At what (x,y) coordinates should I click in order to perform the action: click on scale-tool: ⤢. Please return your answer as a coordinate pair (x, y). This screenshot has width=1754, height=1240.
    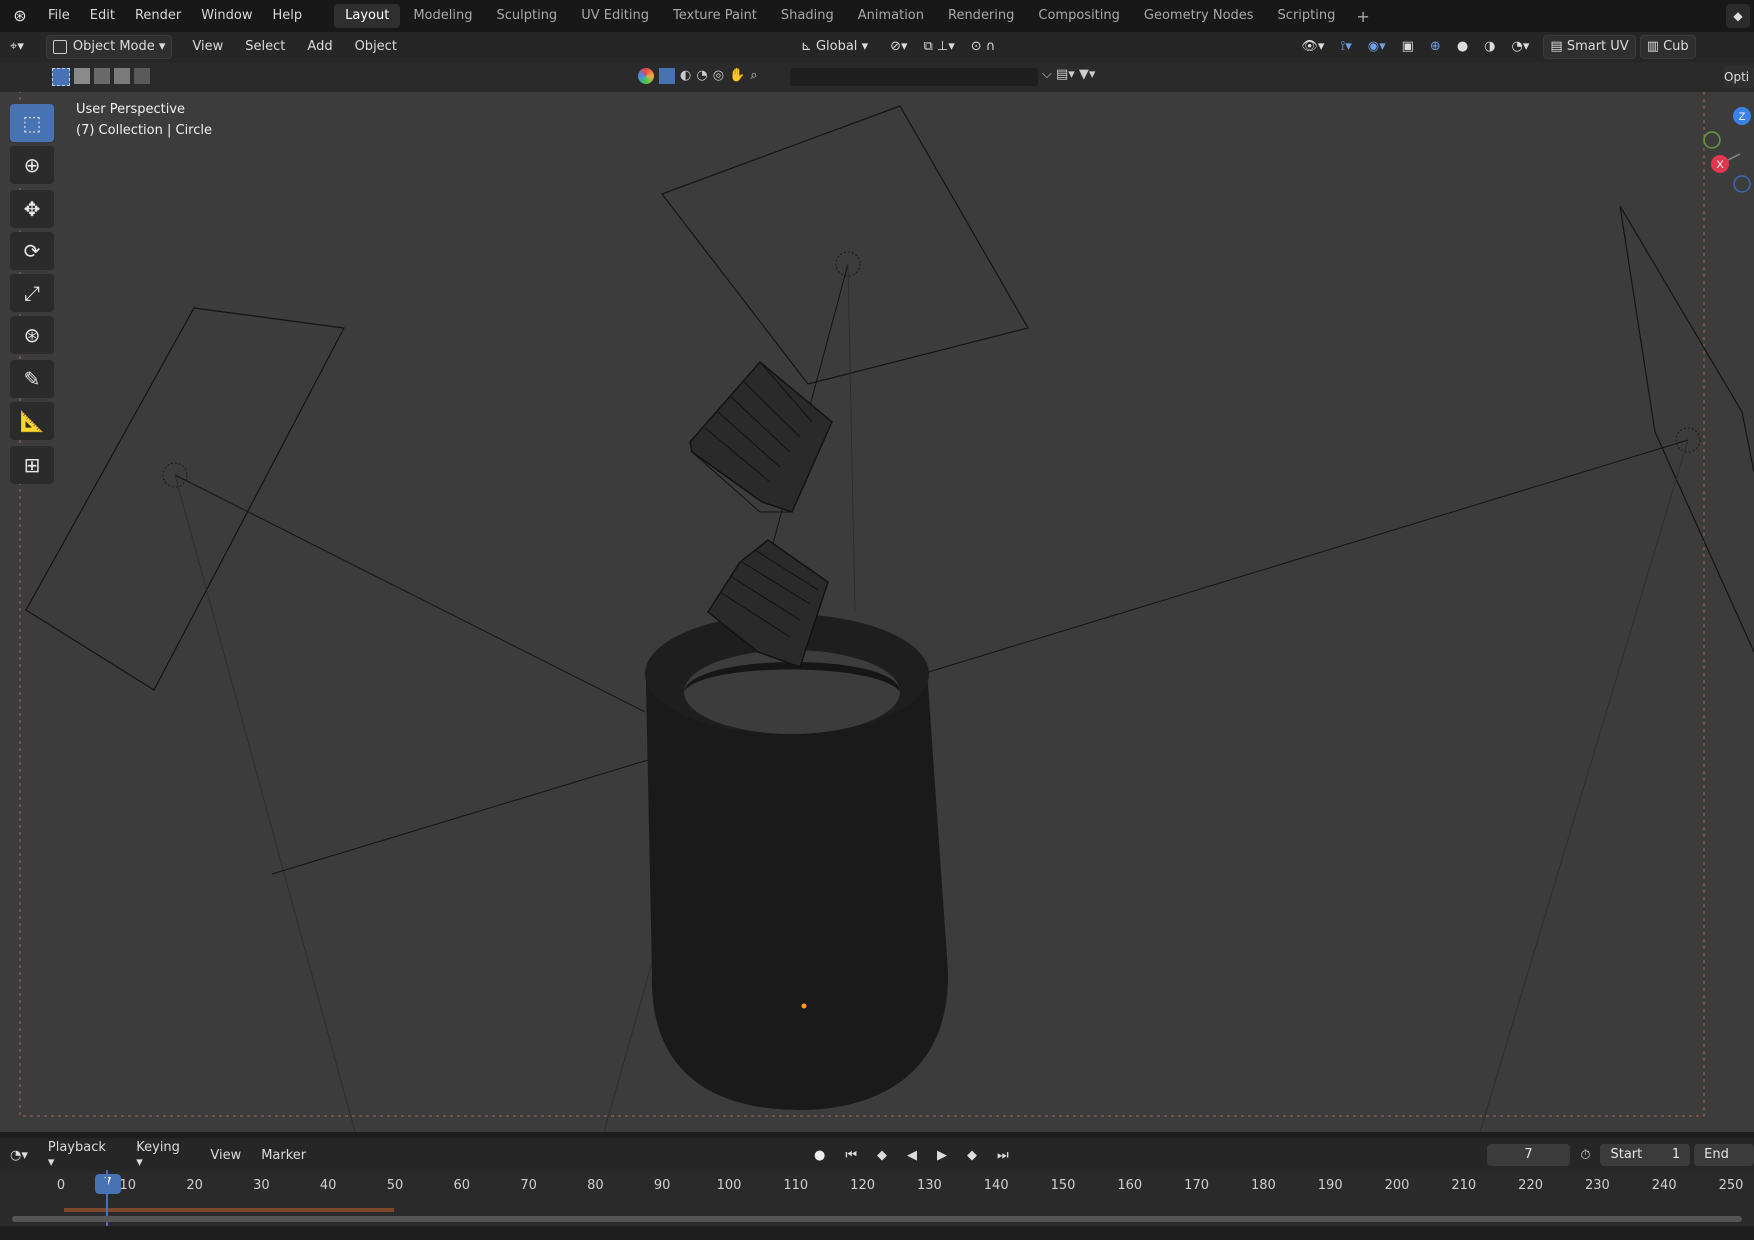
    Looking at the image, I should click on (32, 293).